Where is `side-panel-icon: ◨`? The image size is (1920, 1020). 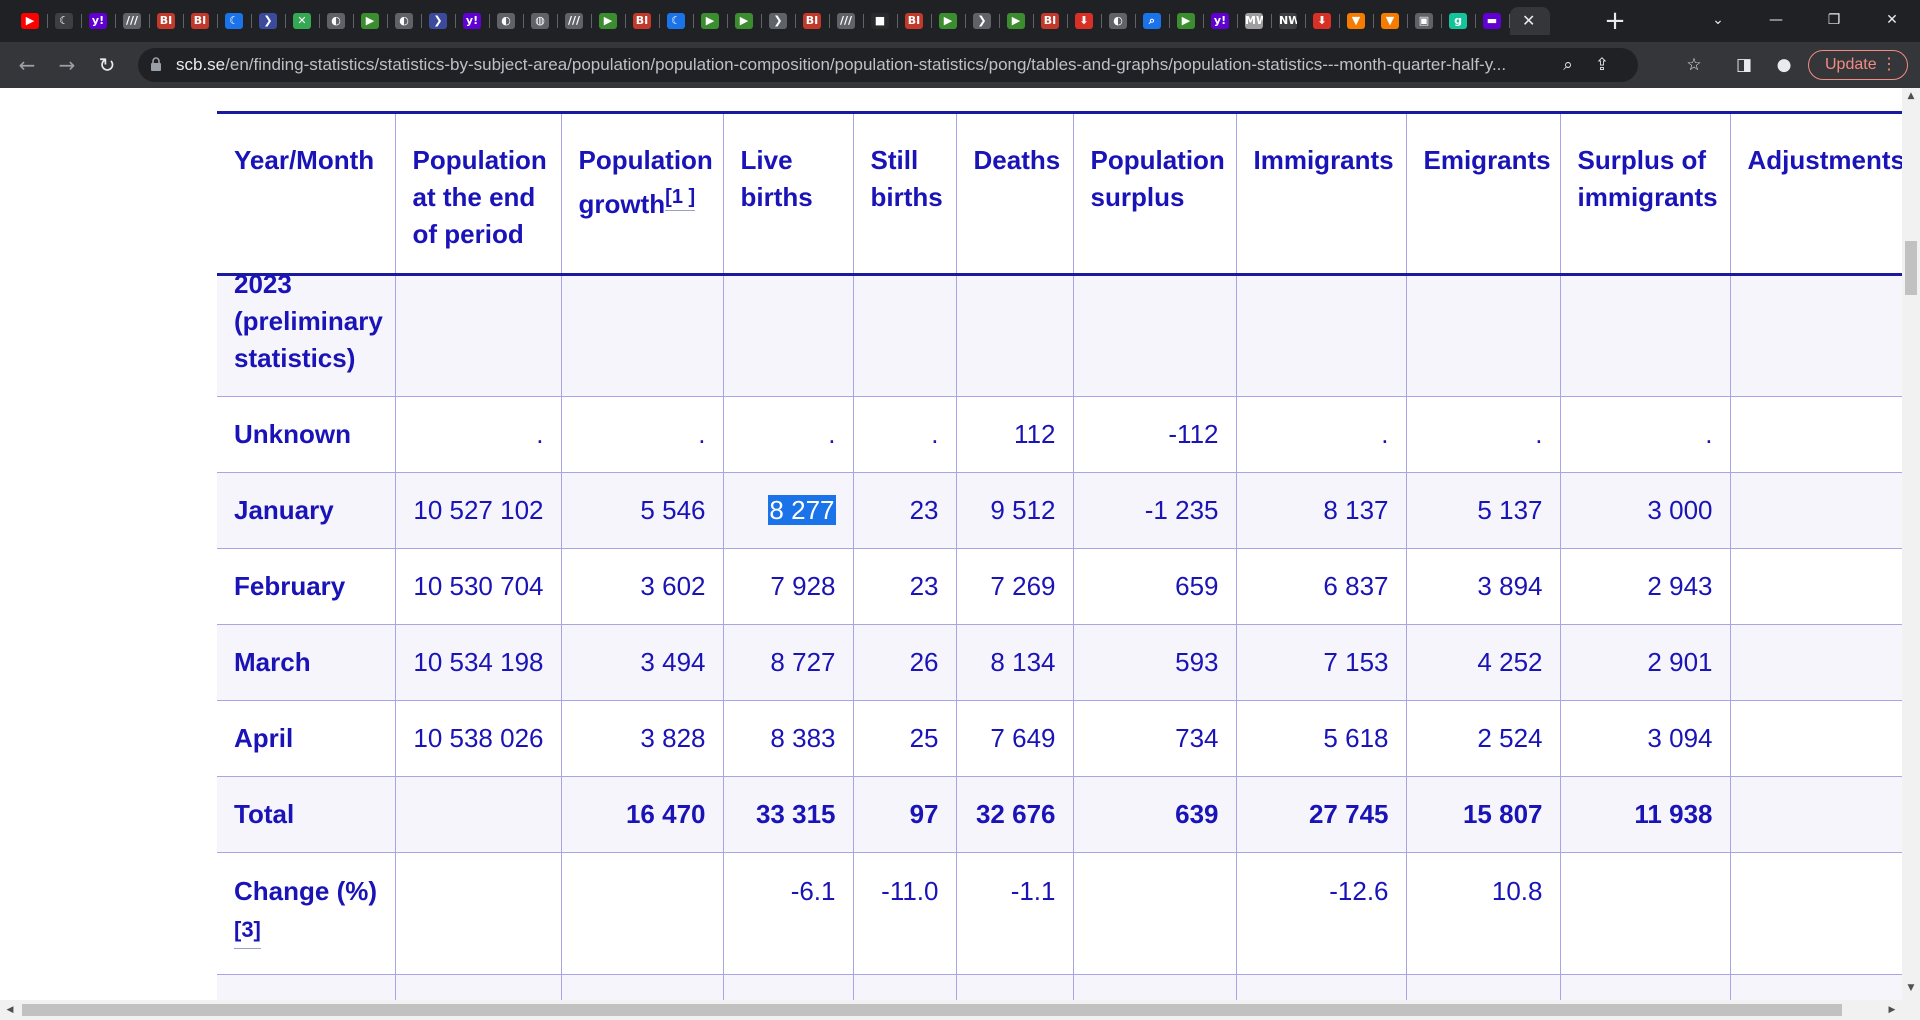
side-panel-icon: ◨ is located at coordinates (1744, 65).